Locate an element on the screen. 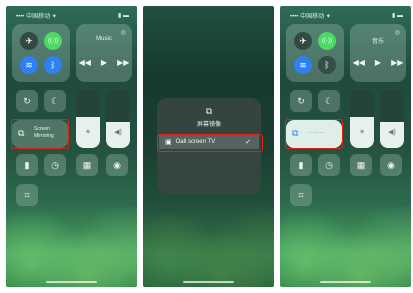 The image size is (413, 293). sheet-title: 屏幕镜像 is located at coordinates (208, 125).